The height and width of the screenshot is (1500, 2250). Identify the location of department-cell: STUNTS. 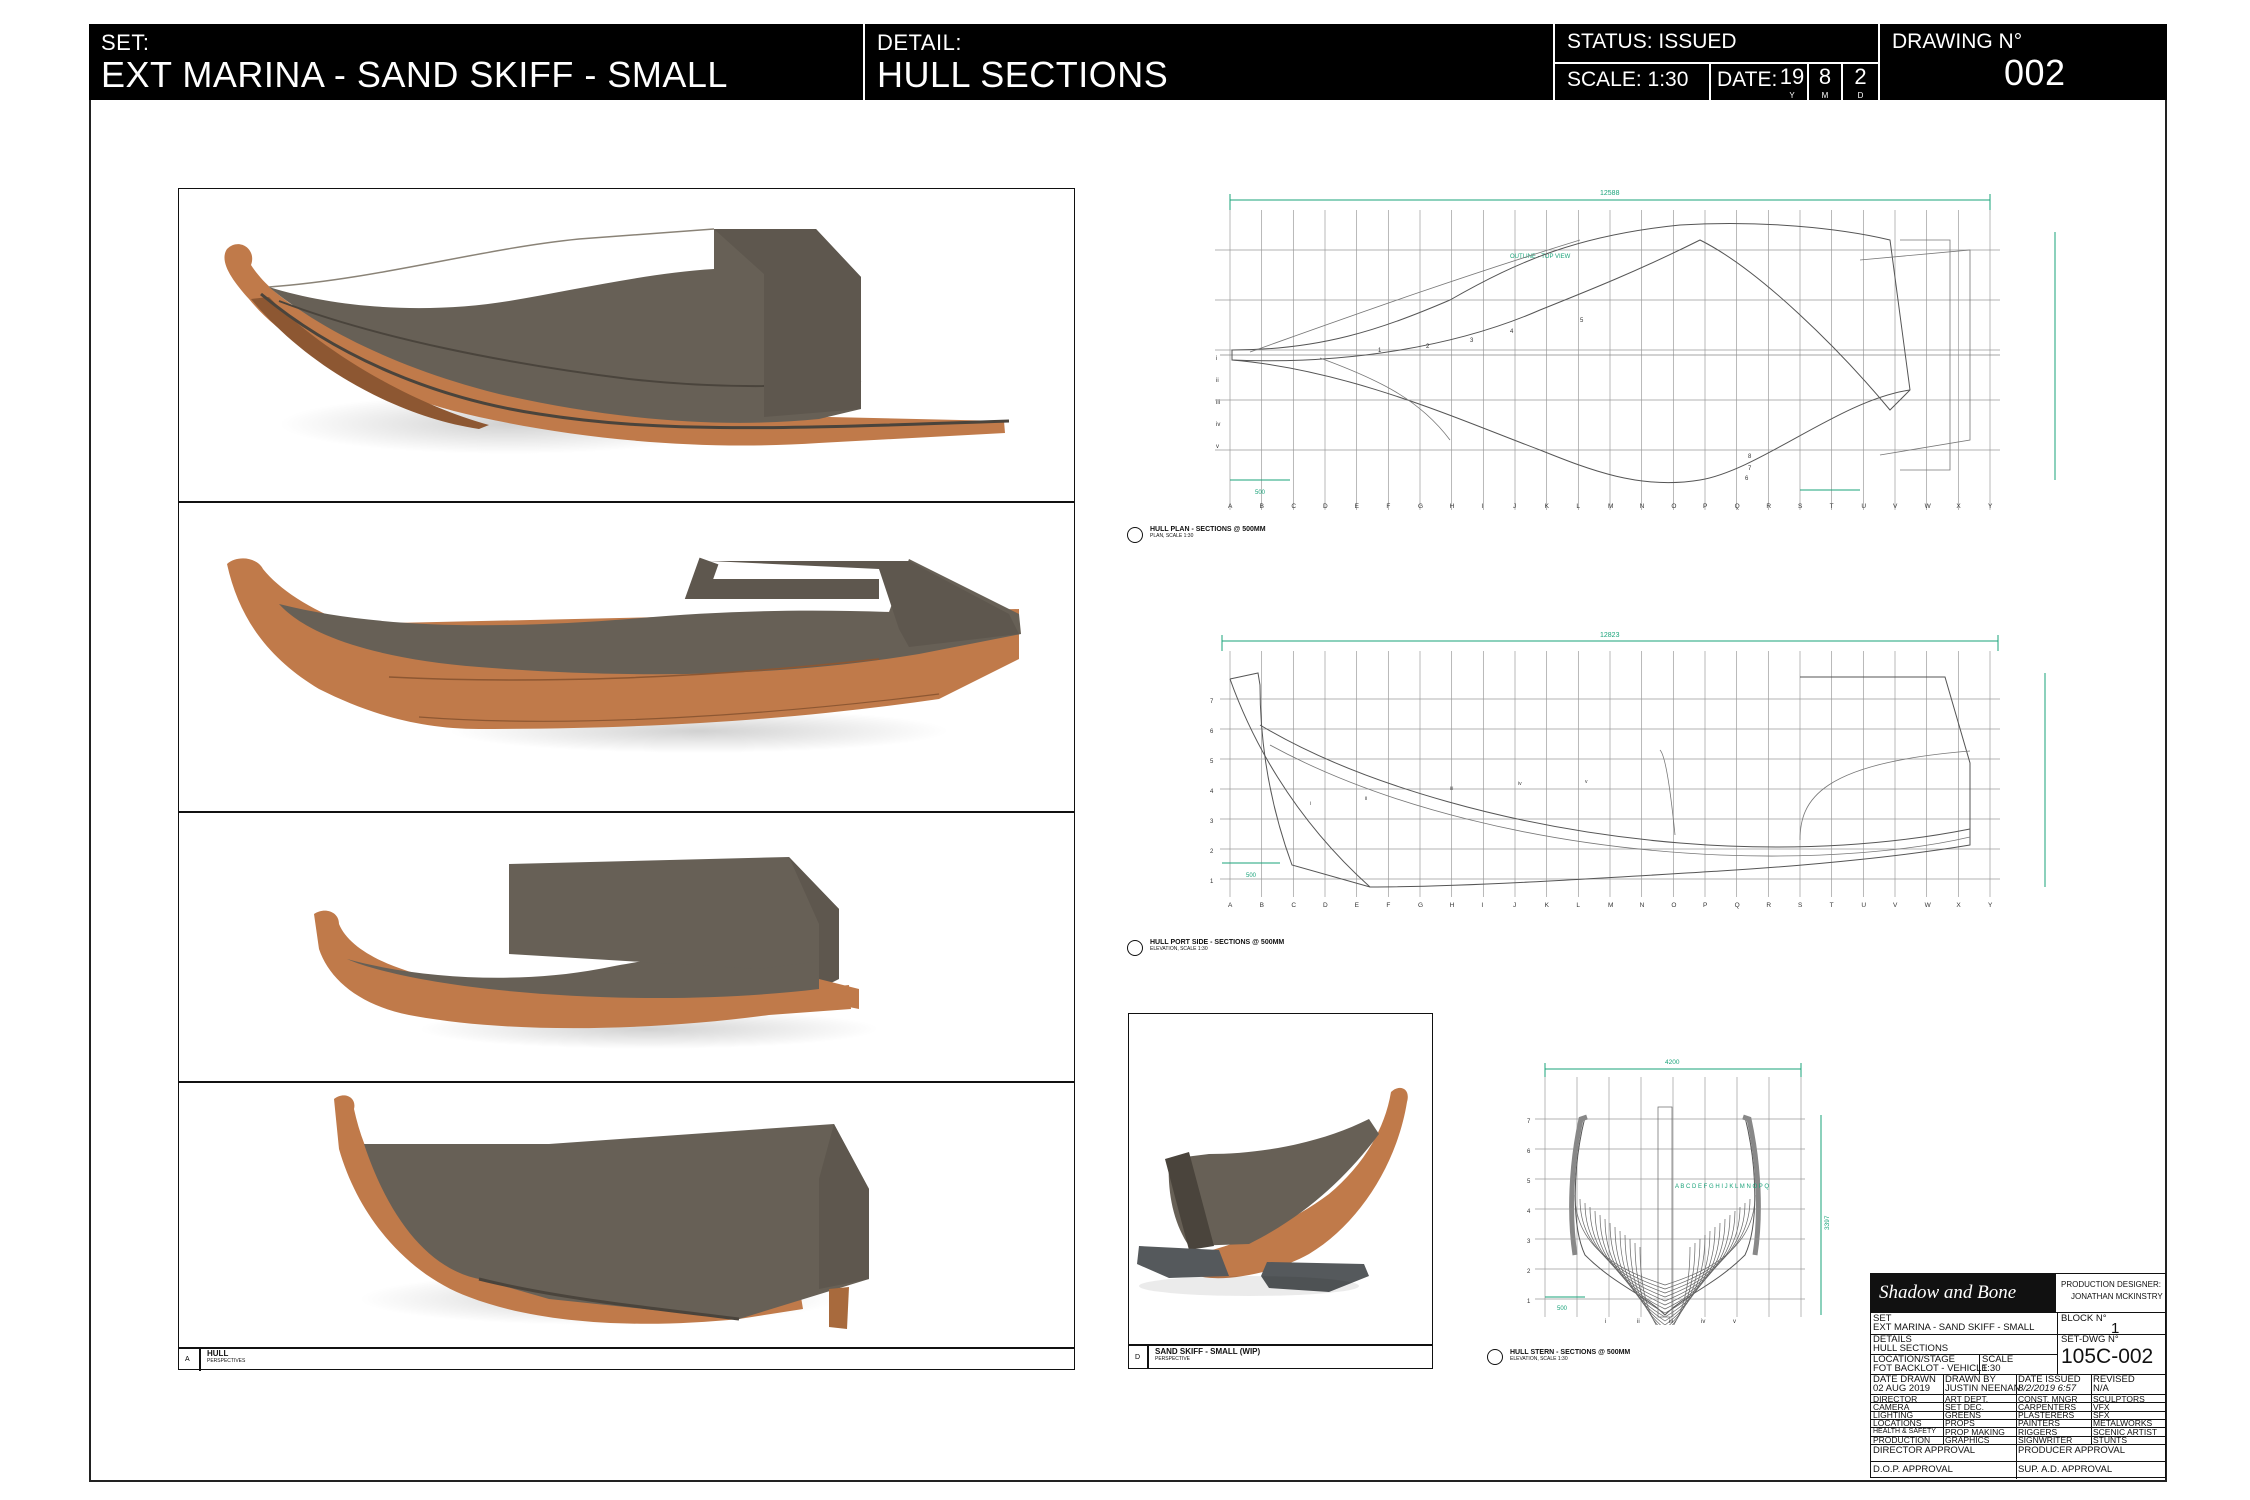
(2110, 1440).